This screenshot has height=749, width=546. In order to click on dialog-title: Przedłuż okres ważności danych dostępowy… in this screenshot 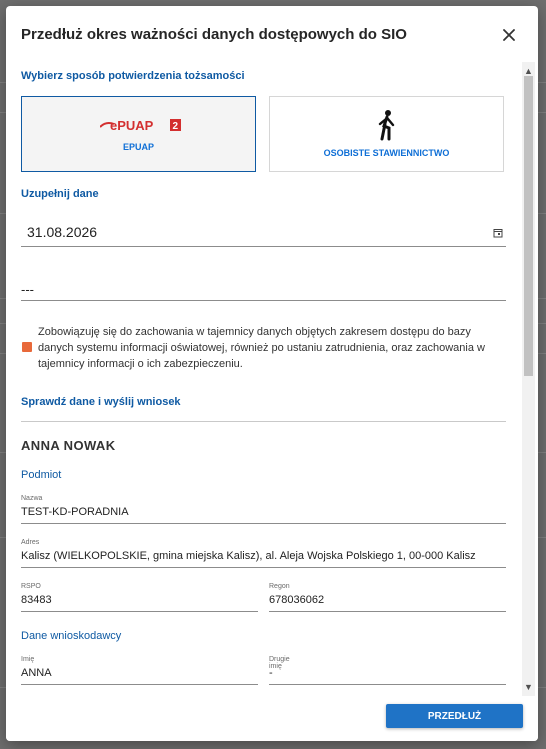, I will do `click(214, 34)`.